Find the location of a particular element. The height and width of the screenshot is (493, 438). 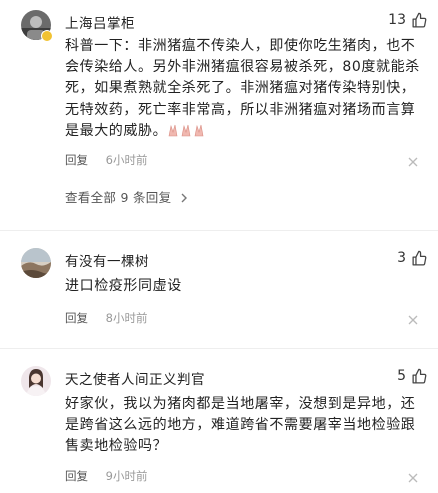

timestamp: 8小时前 is located at coordinates (126, 318).